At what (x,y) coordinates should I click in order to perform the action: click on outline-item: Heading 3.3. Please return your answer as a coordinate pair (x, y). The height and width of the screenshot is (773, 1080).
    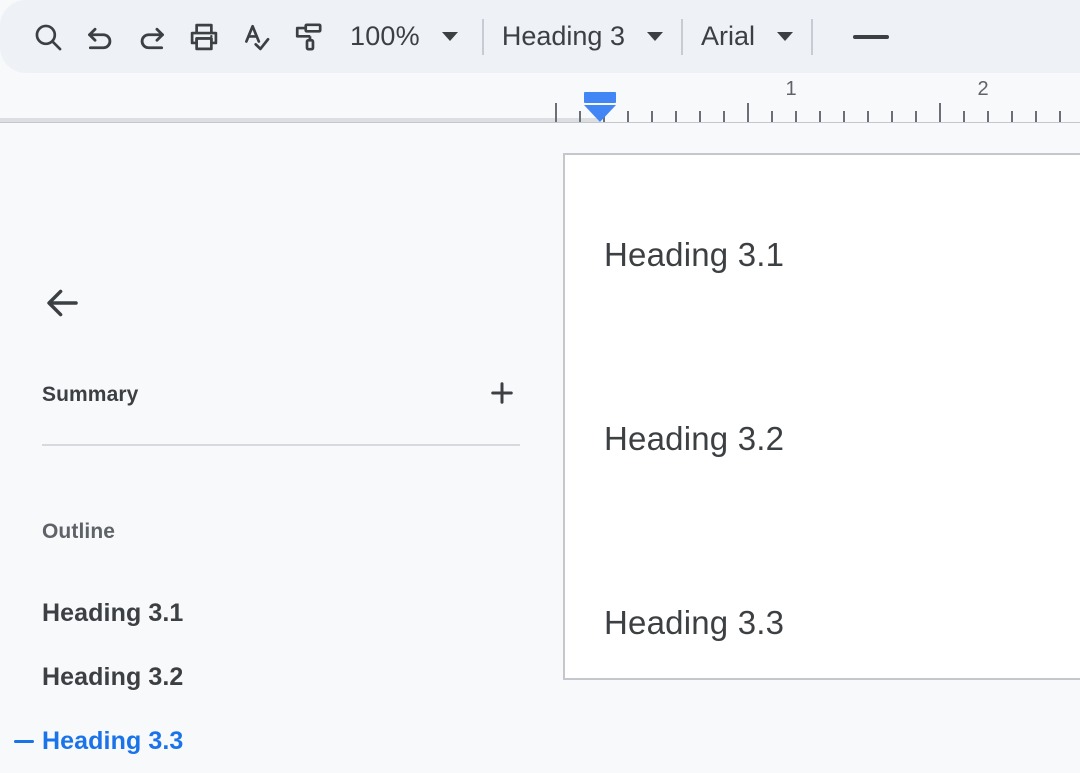
    Looking at the image, I should click on (281, 741).